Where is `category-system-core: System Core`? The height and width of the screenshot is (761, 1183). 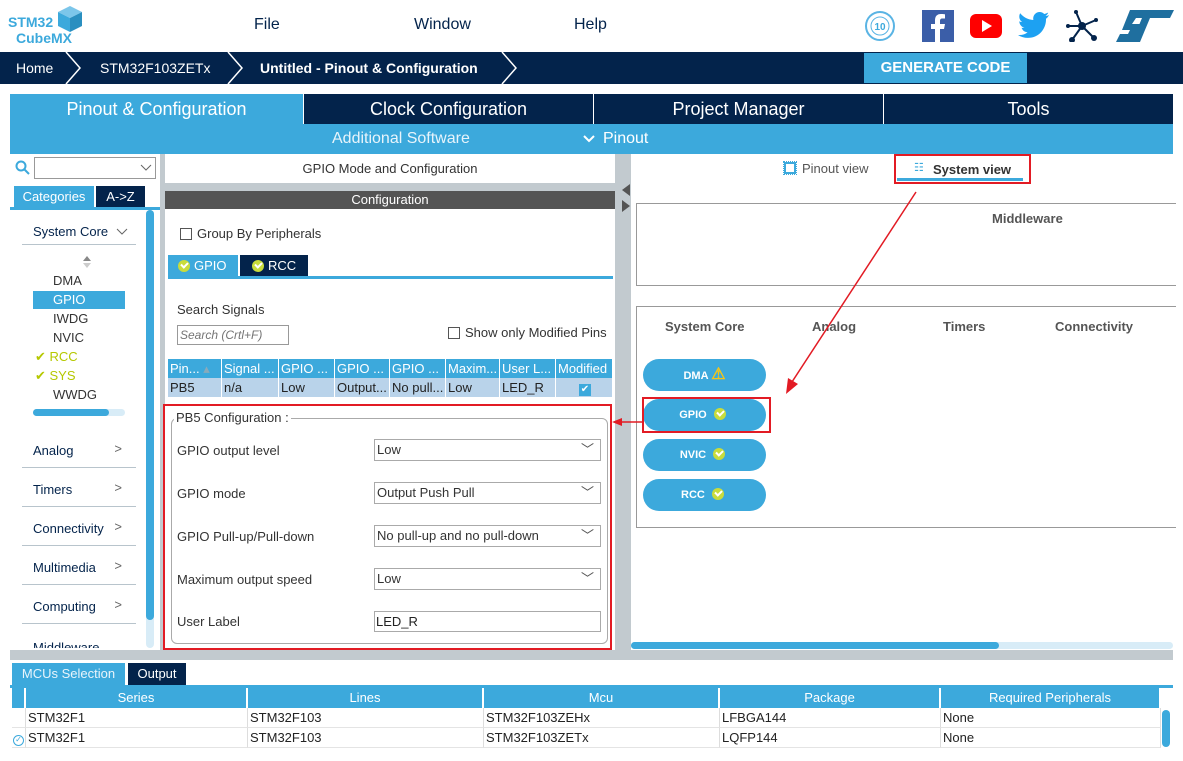 category-system-core: System Core is located at coordinates (79, 229).